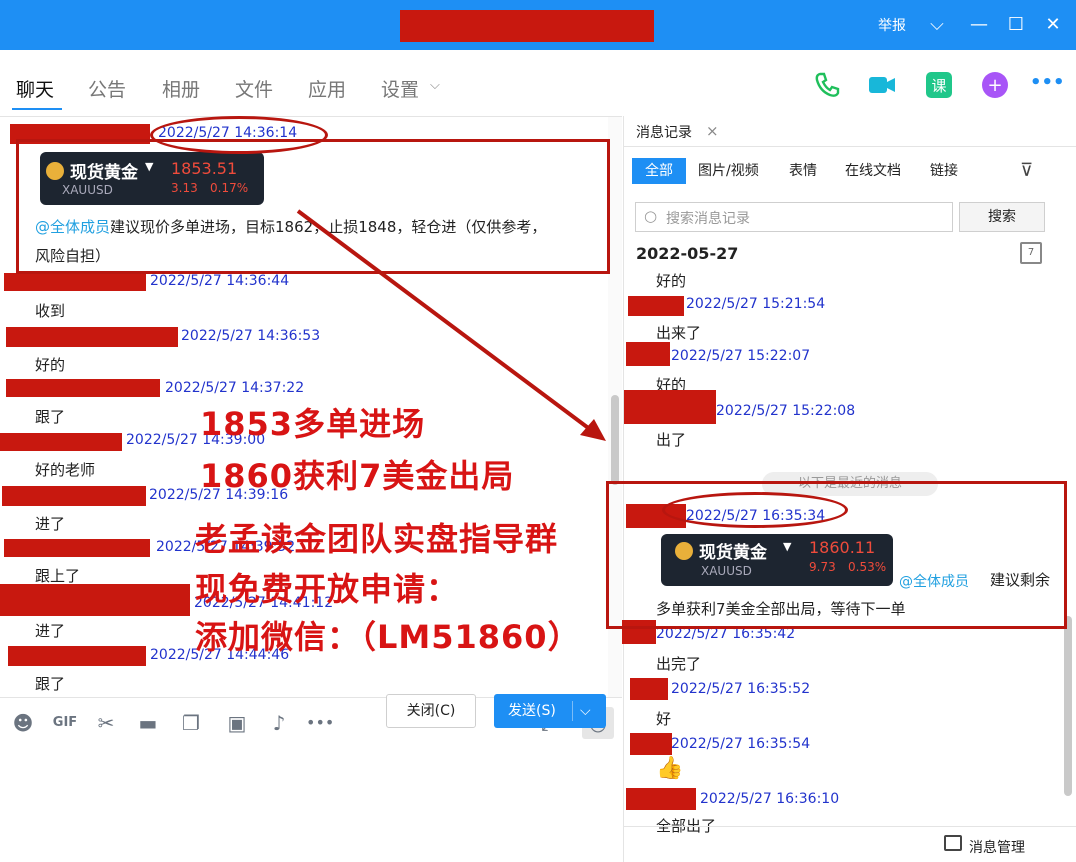 Image resolution: width=1076 pixels, height=862 pixels. I want to click on message-manage-icon, so click(953, 843).